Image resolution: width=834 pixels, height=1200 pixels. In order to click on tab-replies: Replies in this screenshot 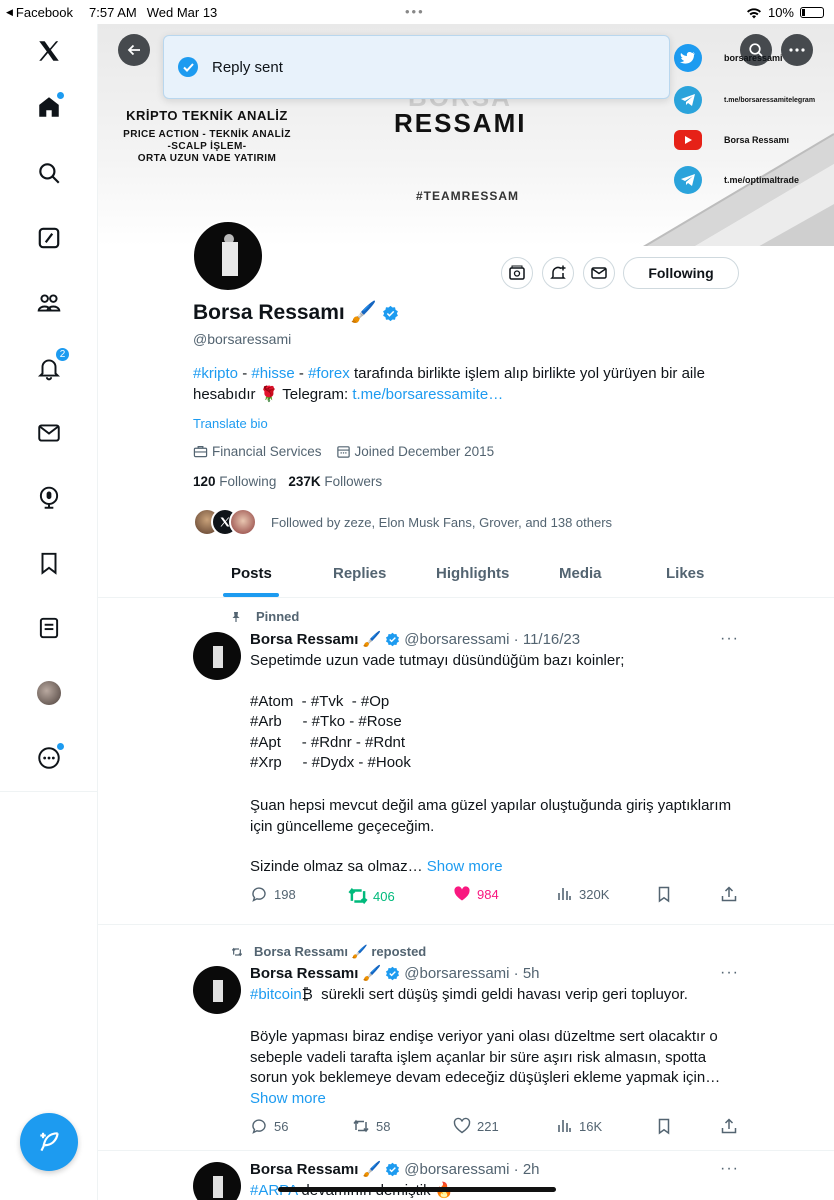, I will do `click(359, 573)`.